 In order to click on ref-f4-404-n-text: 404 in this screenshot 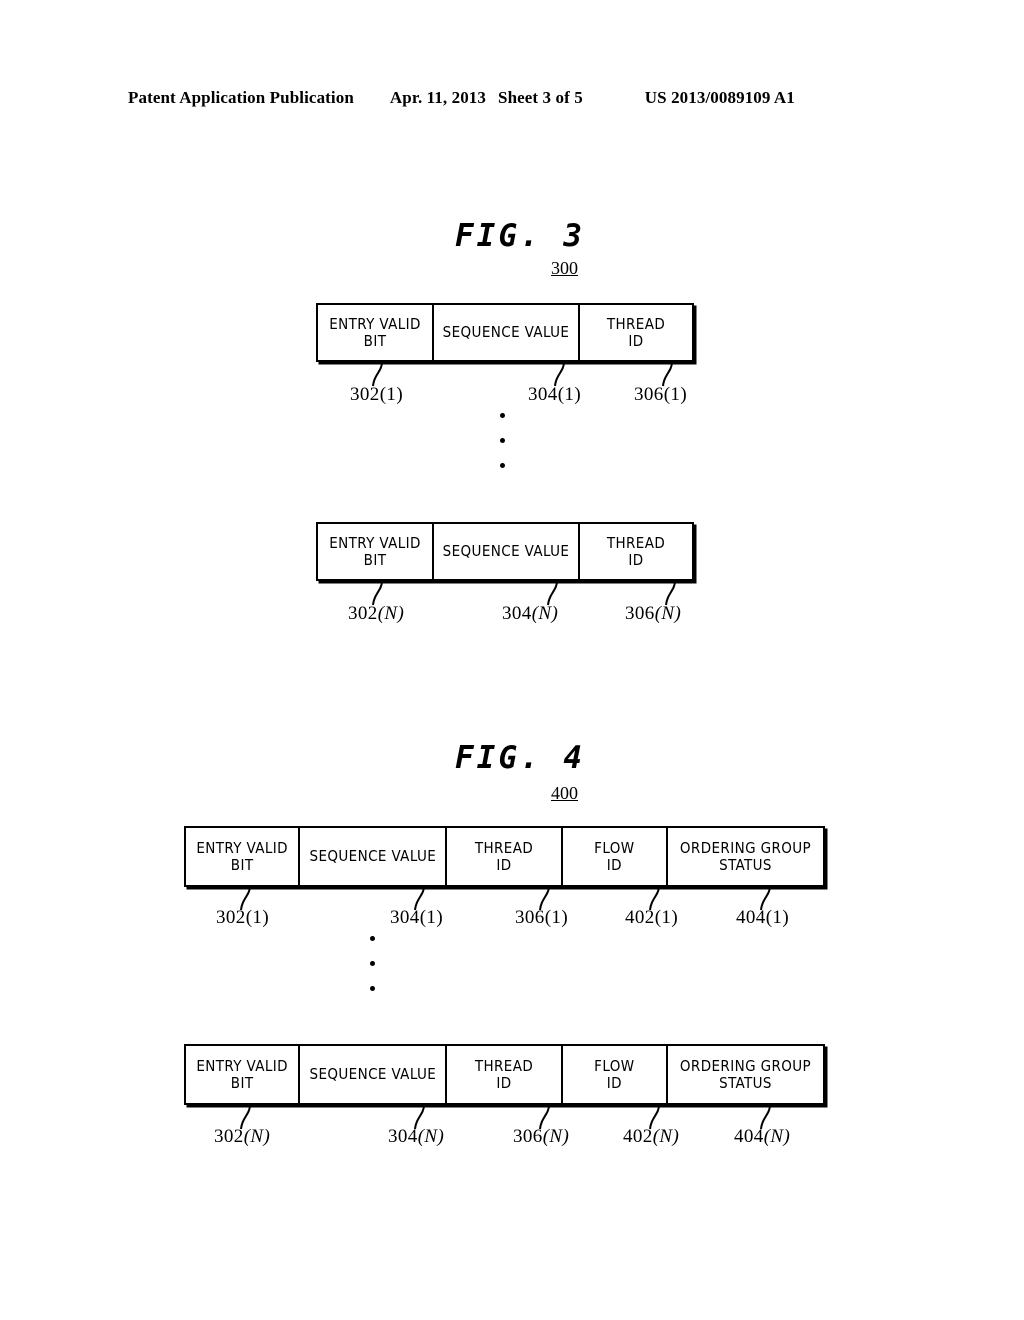, I will do `click(749, 1136)`.